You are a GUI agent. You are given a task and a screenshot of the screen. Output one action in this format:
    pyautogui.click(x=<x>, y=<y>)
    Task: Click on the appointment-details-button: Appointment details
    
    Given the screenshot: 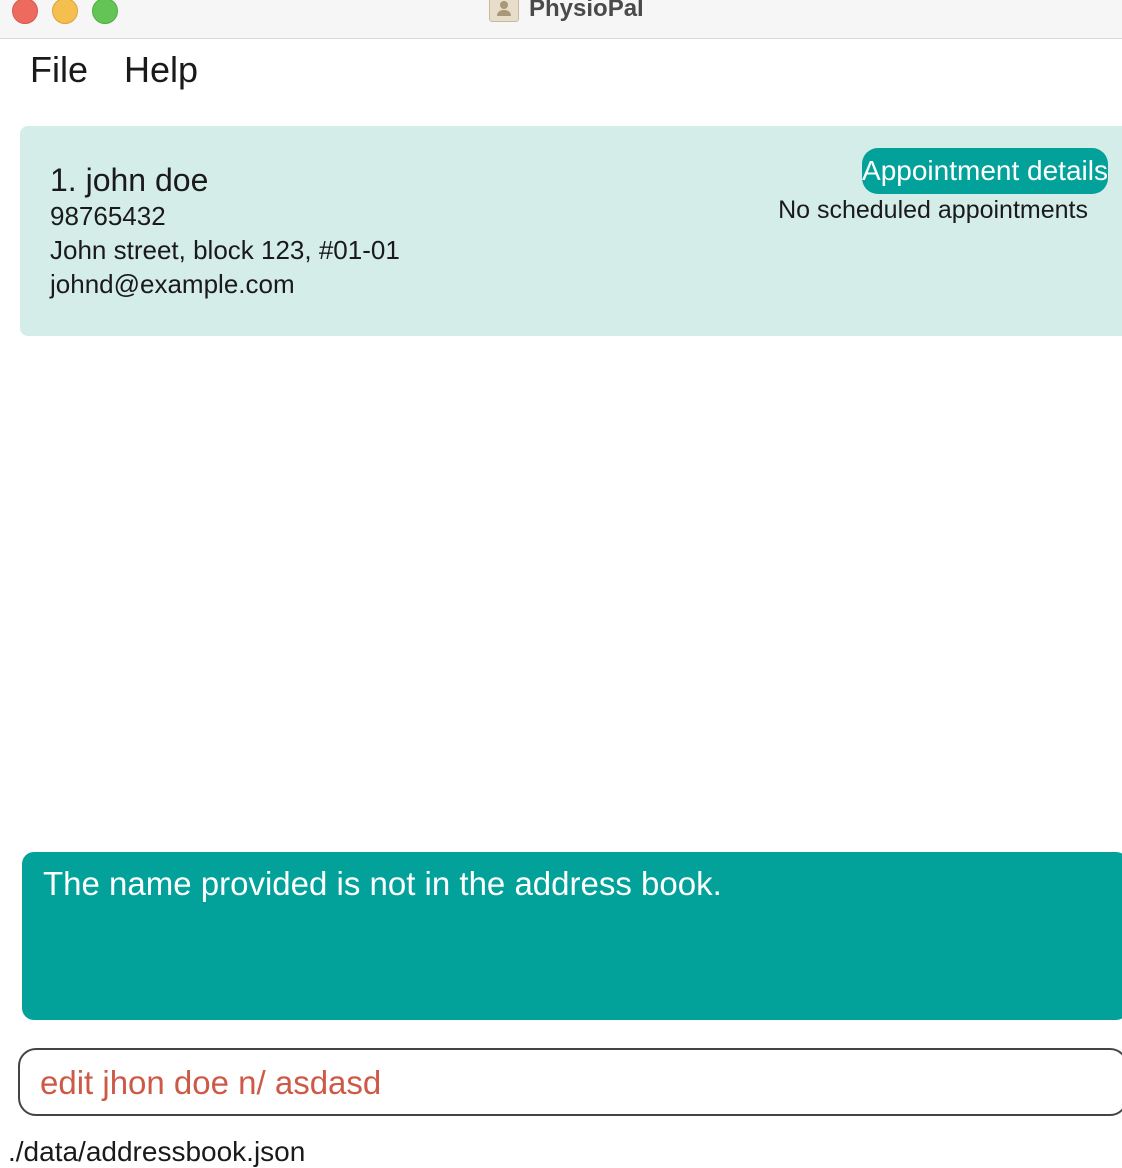 What is the action you would take?
    pyautogui.click(x=985, y=171)
    